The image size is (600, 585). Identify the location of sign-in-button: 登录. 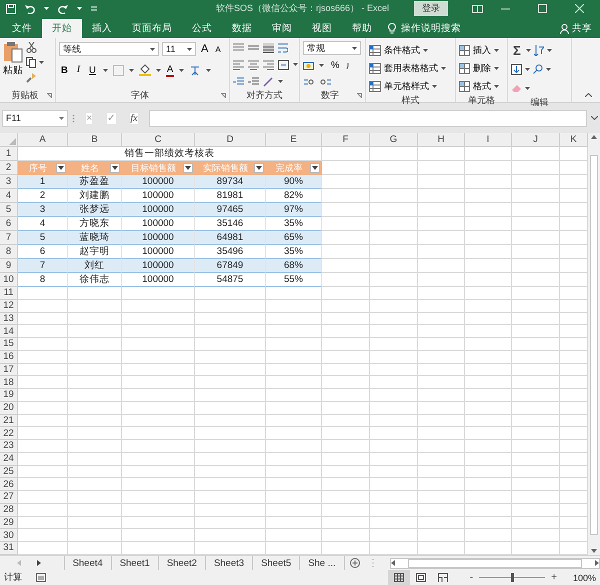
(431, 8).